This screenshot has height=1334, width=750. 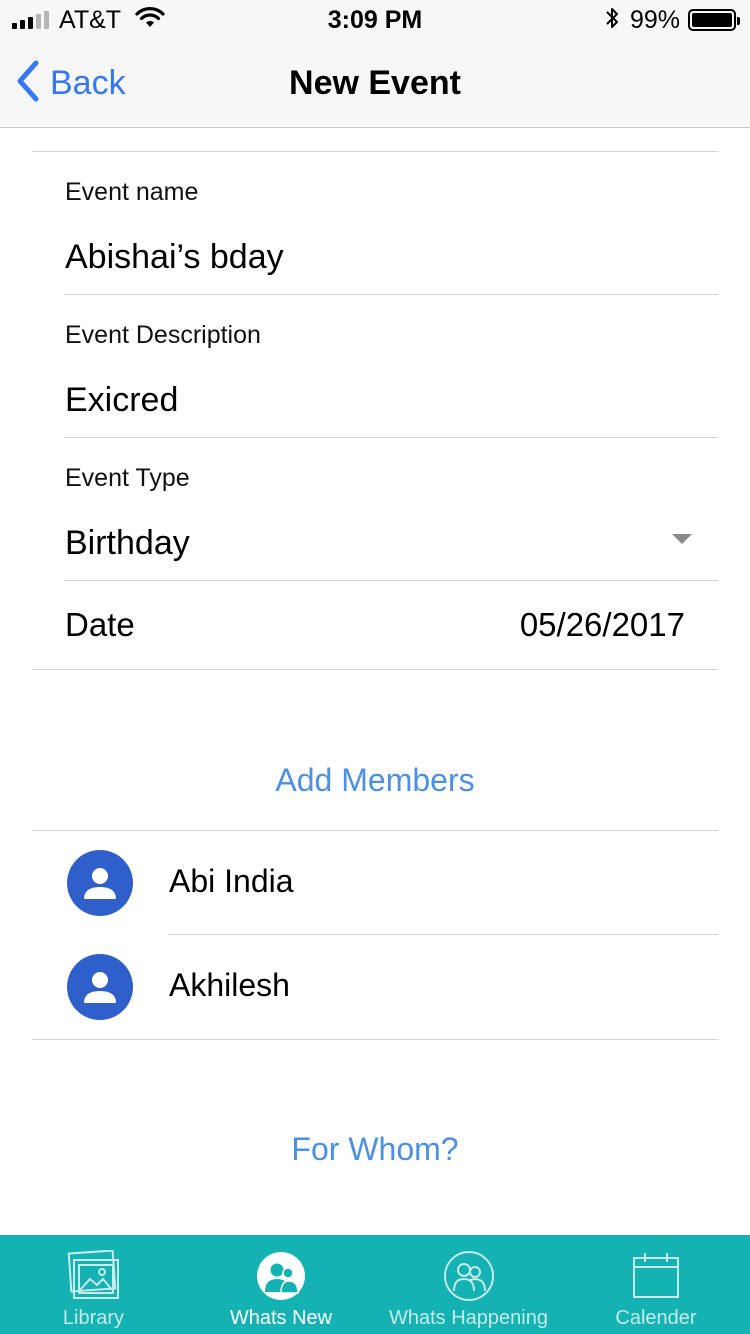 I want to click on date-field: 05/26/2017, so click(x=602, y=625).